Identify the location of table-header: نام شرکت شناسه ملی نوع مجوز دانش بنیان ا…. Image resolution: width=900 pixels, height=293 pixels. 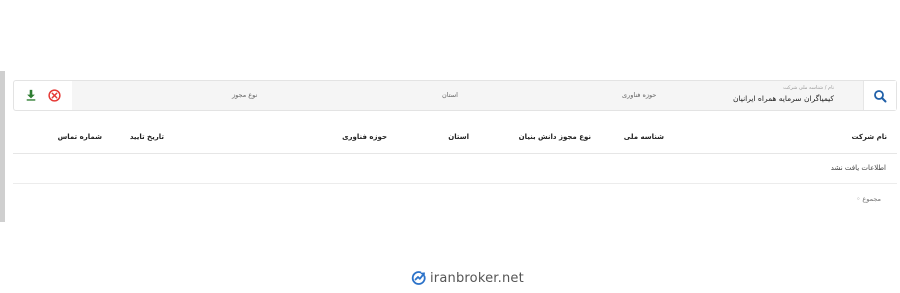
(455, 137).